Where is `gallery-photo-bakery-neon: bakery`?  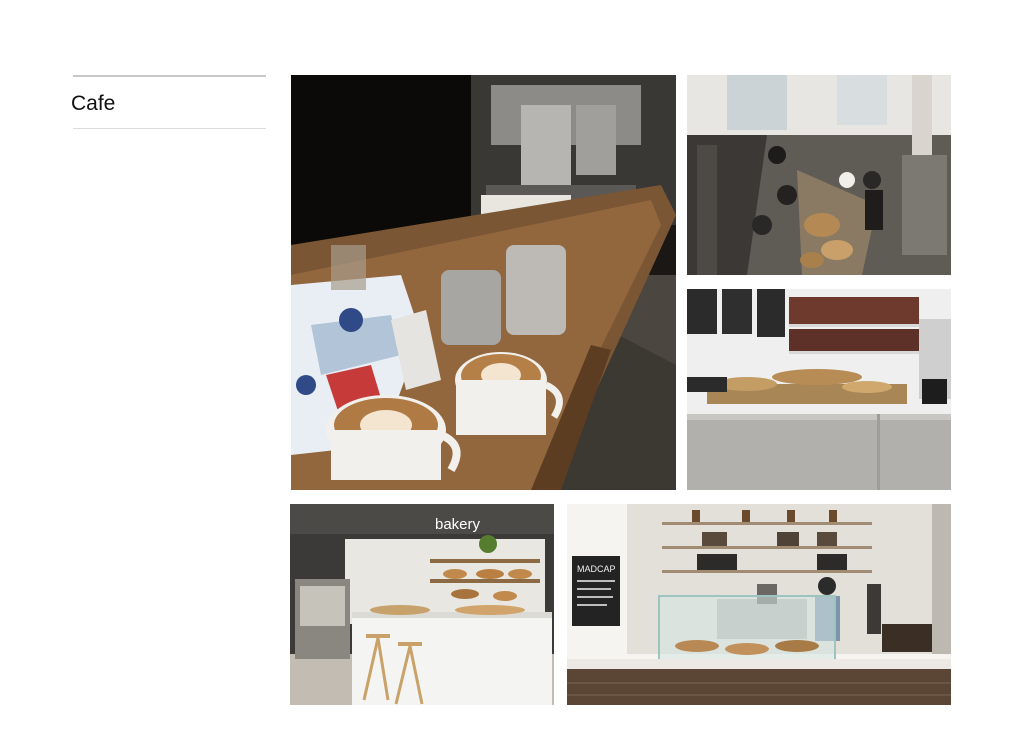
gallery-photo-bakery-neon: bakery is located at coordinates (422, 604).